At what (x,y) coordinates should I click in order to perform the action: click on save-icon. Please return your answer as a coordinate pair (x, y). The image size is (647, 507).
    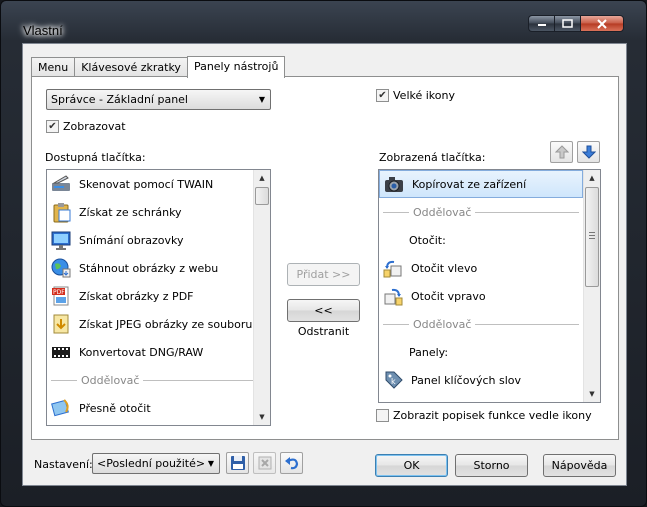
    Looking at the image, I should click on (237, 463).